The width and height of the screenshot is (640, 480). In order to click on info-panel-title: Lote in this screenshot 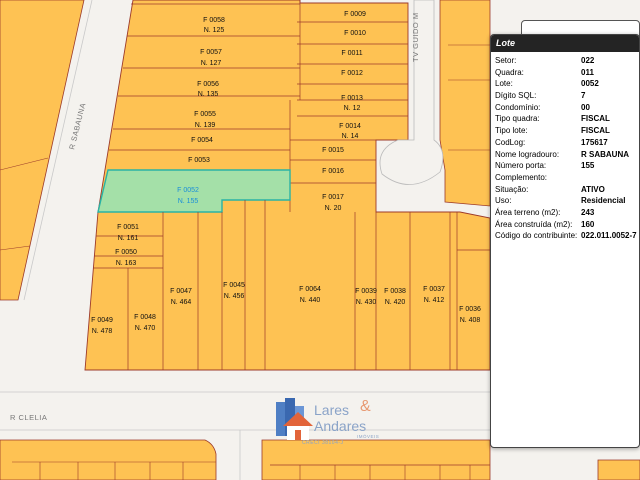, I will do `click(565, 43)`.